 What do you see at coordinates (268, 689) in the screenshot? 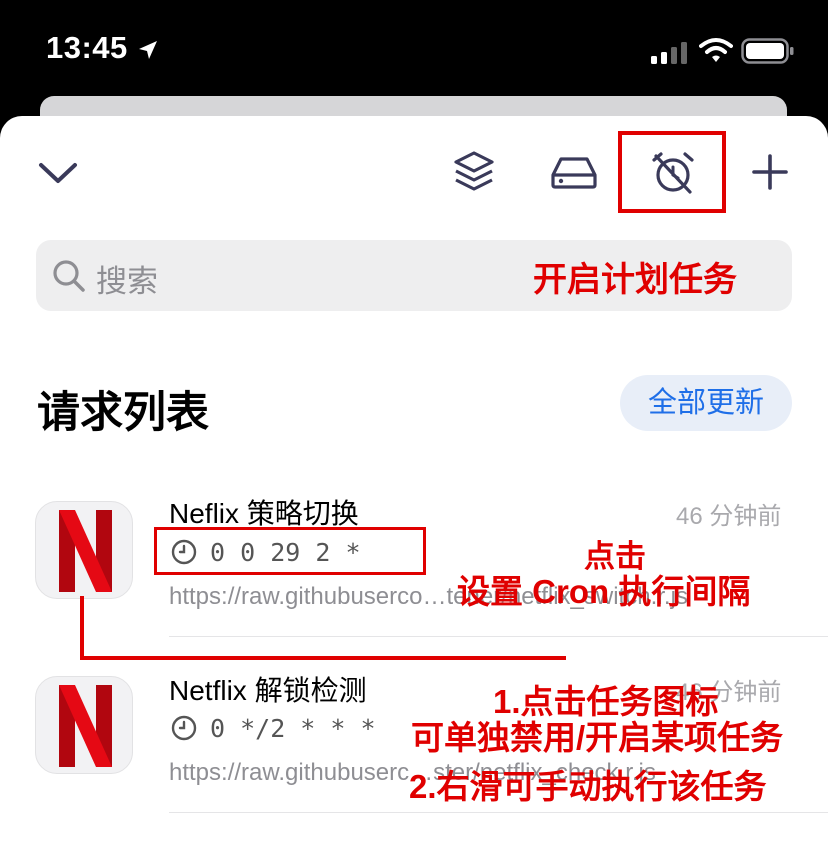
I see `list-item-name: Netflix 解锁检测` at bounding box center [268, 689].